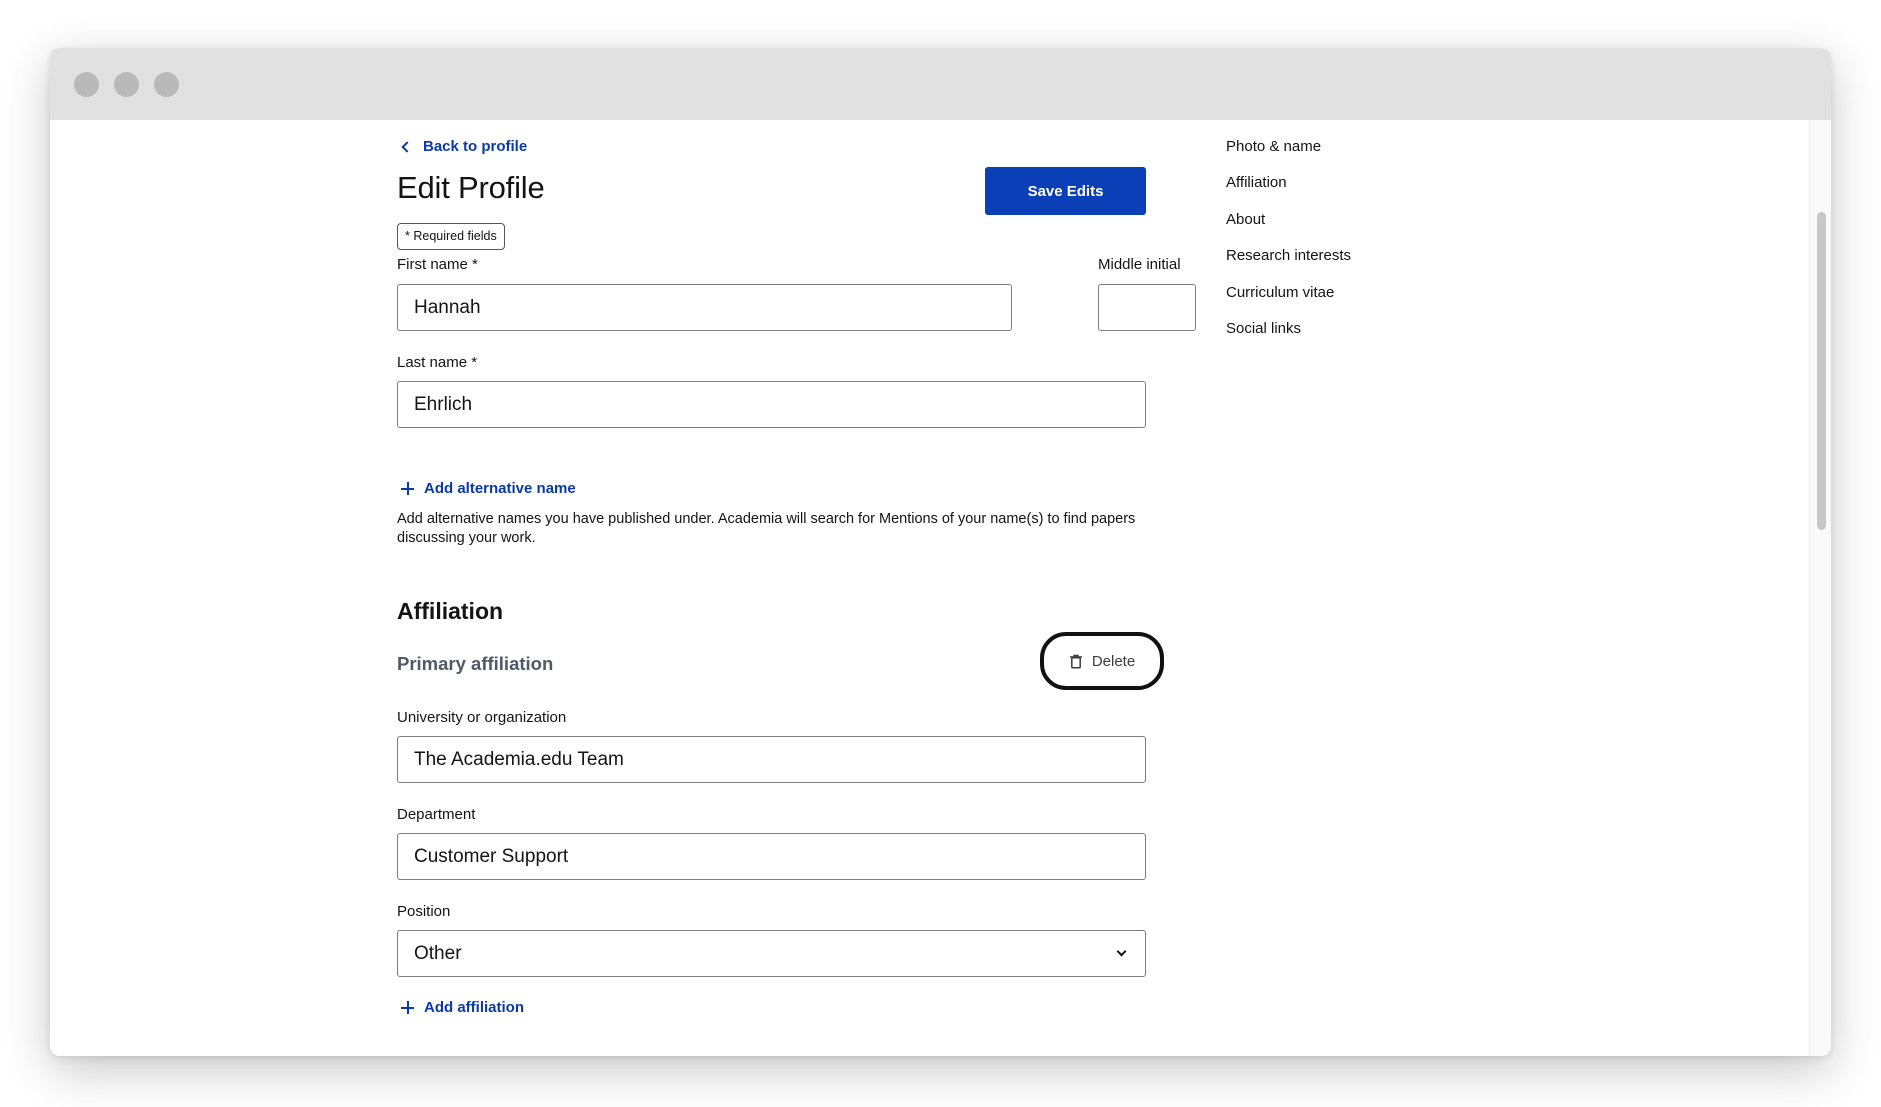 The image size is (1881, 1107). I want to click on add-alternative-name-label: Add alternative name, so click(500, 488).